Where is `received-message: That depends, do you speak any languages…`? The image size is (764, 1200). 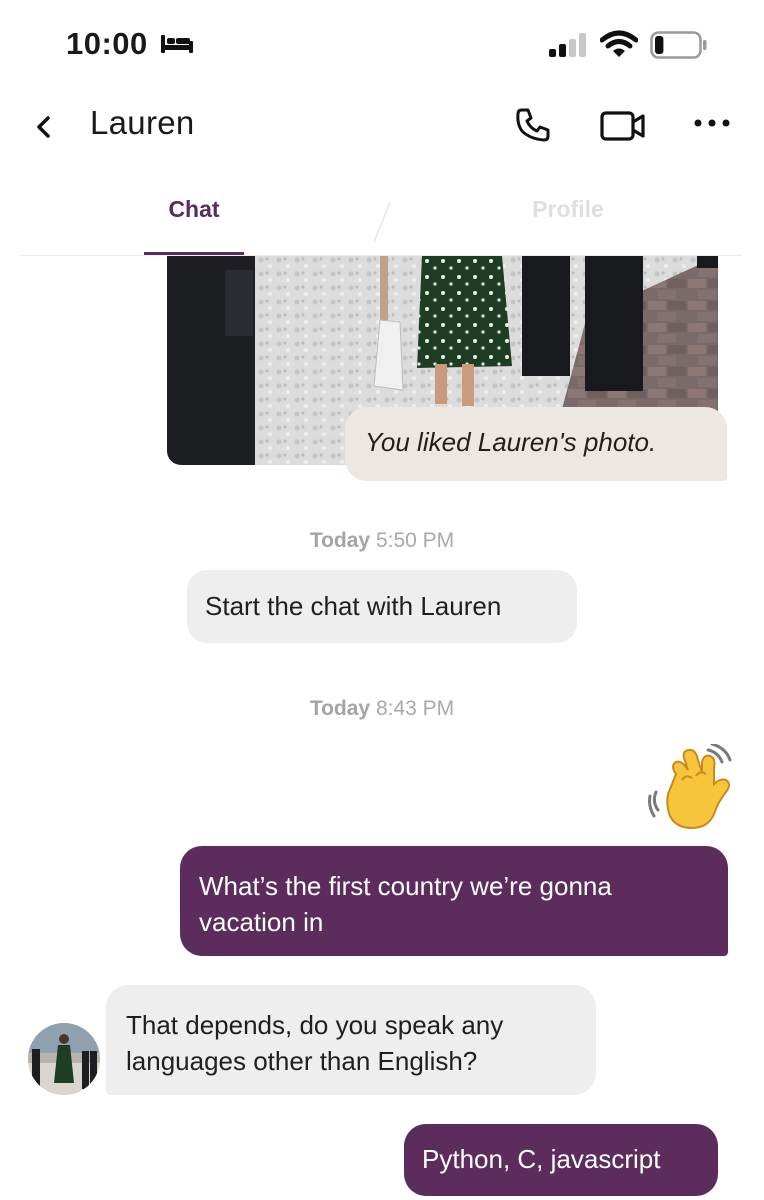
received-message: That depends, do you speak any languages… is located at coordinates (351, 1040).